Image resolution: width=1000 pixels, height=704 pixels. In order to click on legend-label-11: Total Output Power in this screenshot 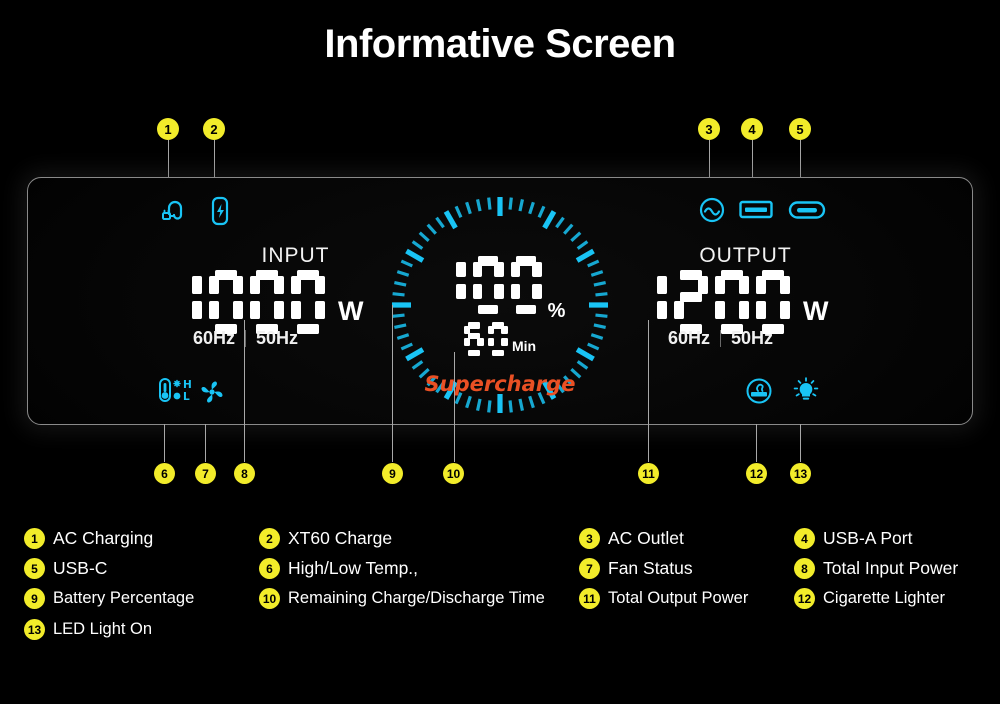, I will do `click(678, 598)`.